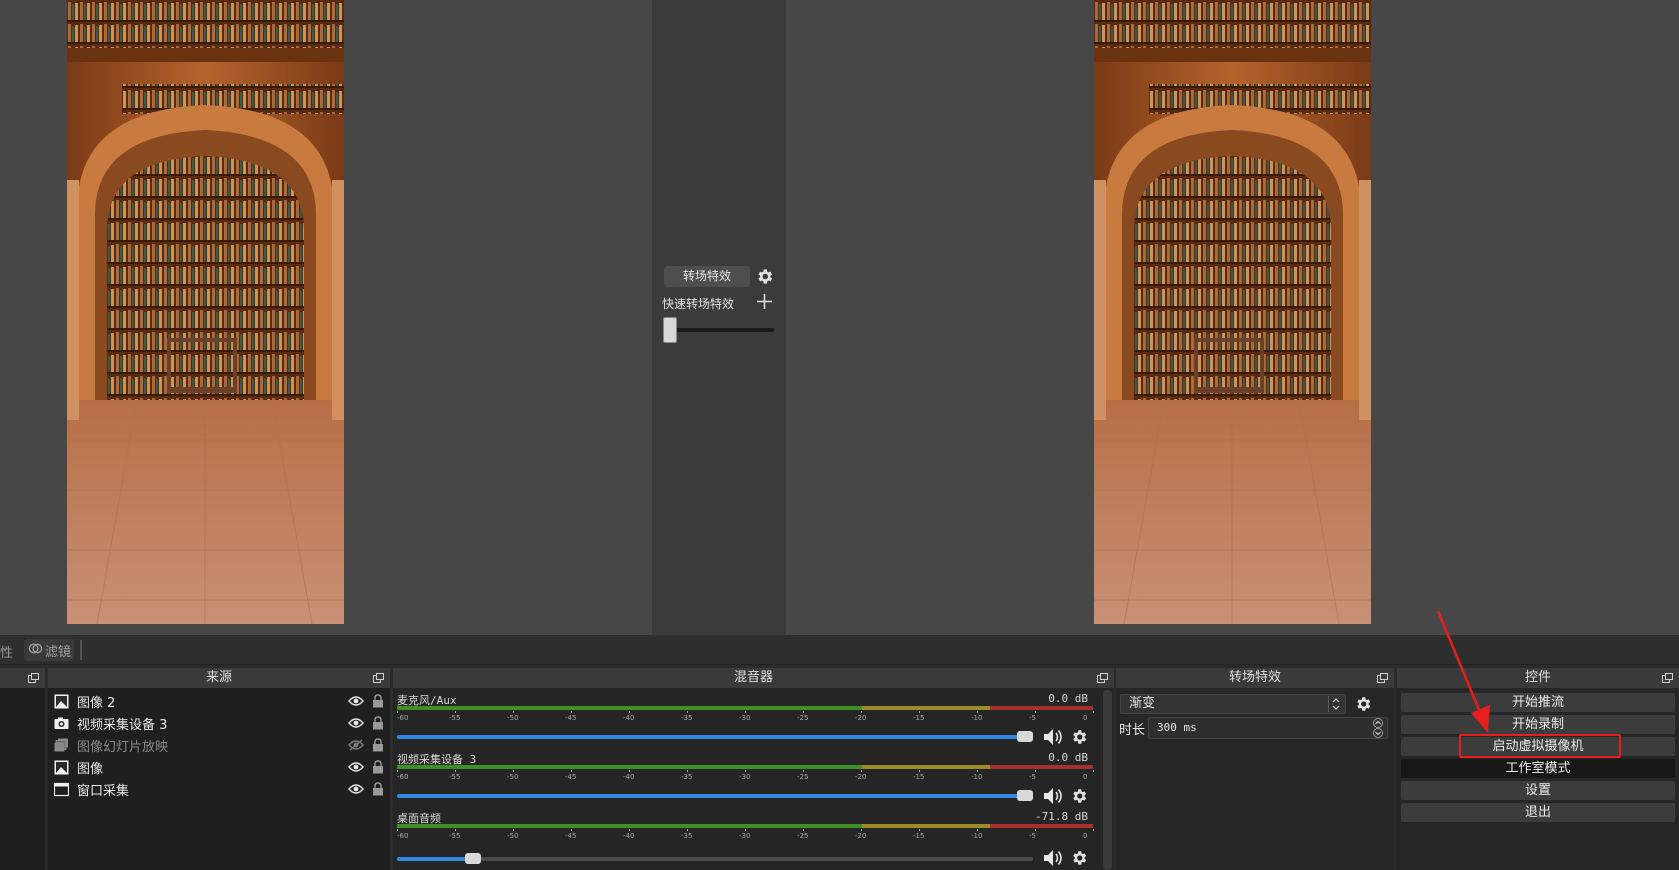  Describe the element at coordinates (839, 650) in the screenshot. I see `dock-tab-strip` at that location.